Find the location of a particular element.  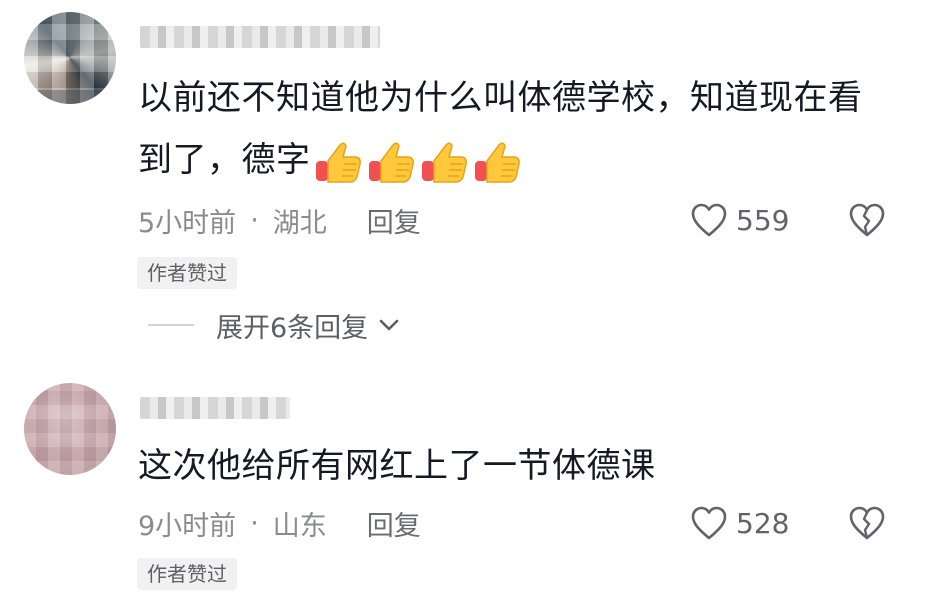

comment-text: 这次他给所有网红上了一节体德课 is located at coordinates (513, 466).